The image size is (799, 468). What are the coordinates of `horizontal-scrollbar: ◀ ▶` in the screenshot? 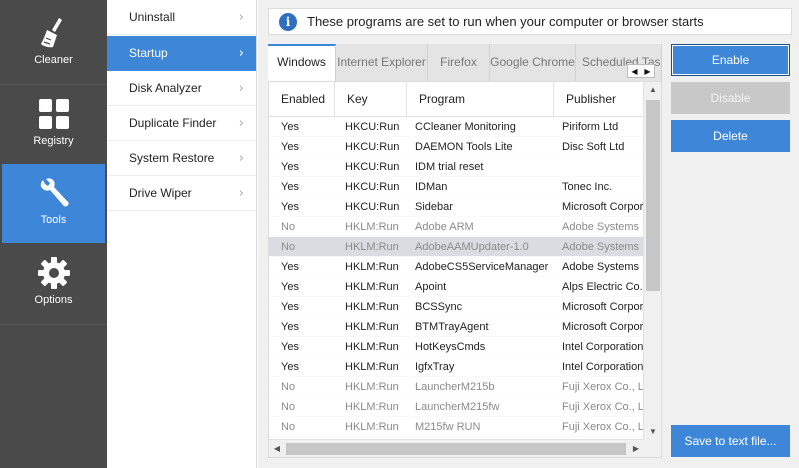 It's located at (456, 448).